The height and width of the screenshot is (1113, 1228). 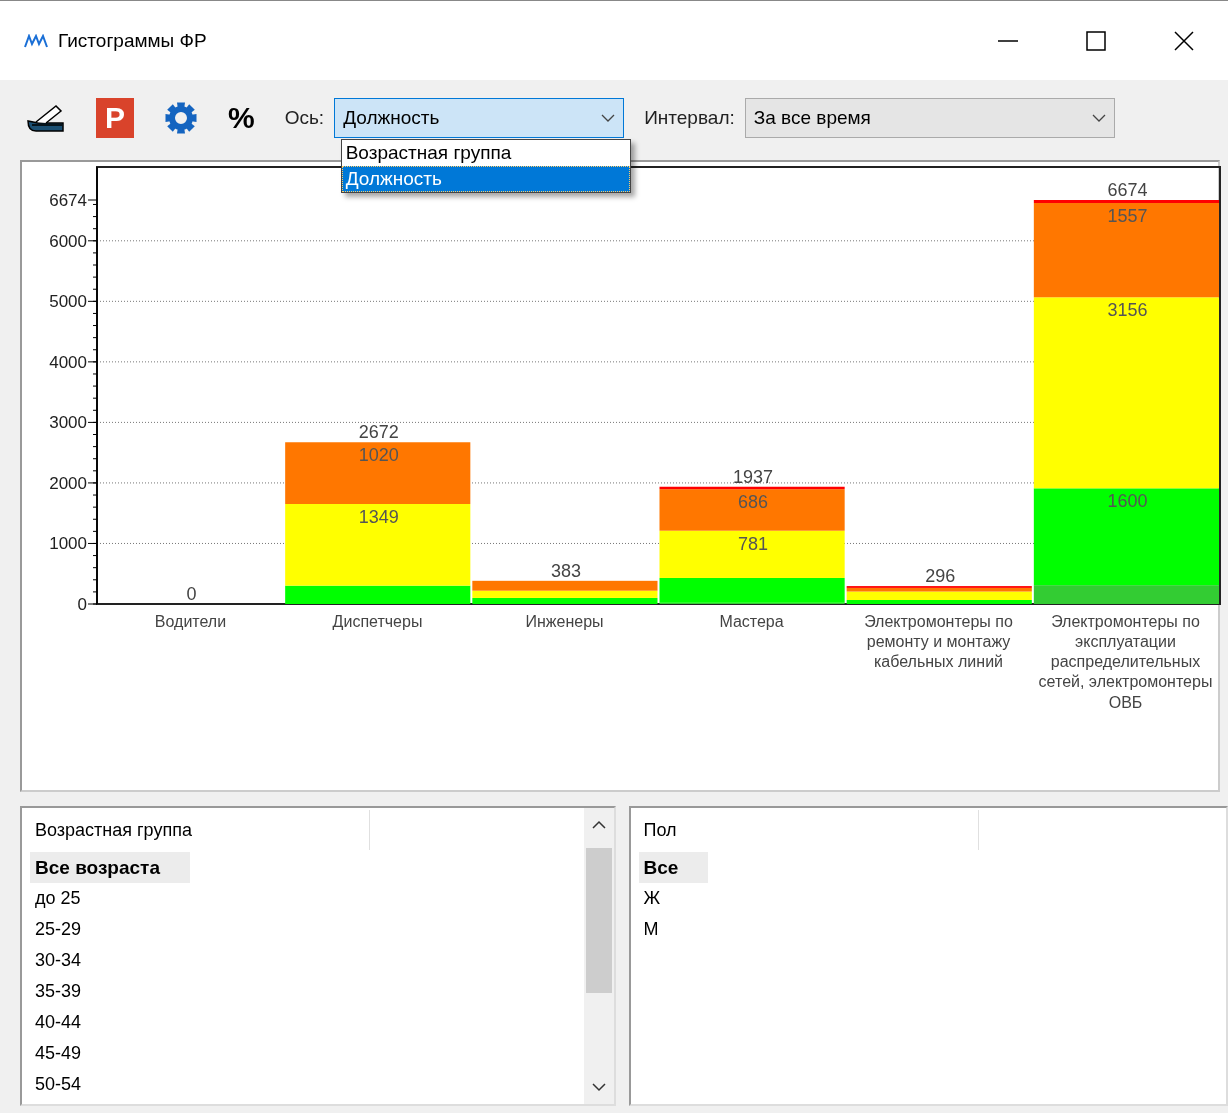 What do you see at coordinates (46, 118) in the screenshot?
I see `scanner-icon` at bounding box center [46, 118].